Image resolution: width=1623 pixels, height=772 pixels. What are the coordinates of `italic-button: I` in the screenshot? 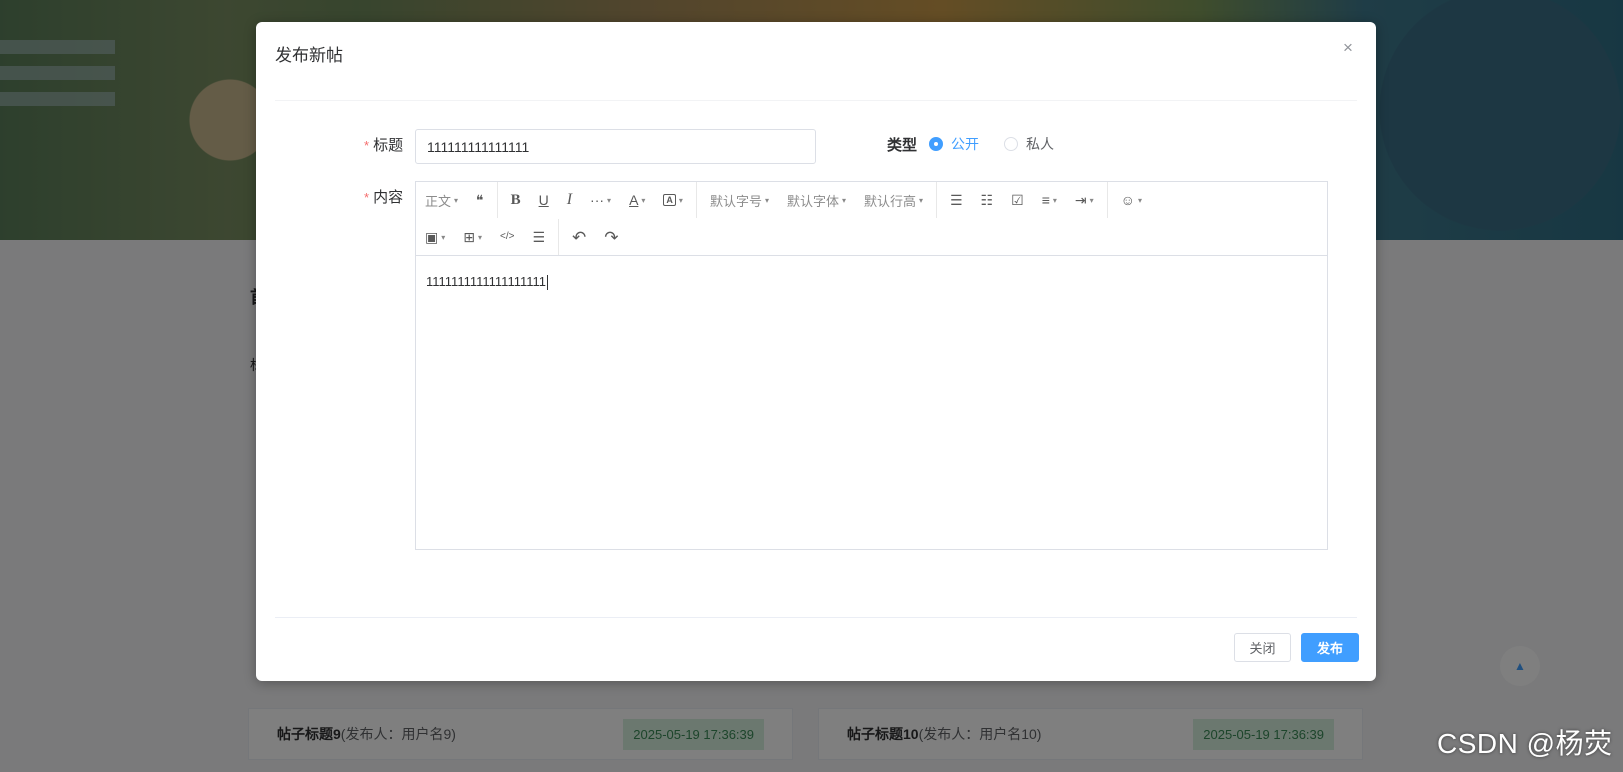 It's located at (569, 200).